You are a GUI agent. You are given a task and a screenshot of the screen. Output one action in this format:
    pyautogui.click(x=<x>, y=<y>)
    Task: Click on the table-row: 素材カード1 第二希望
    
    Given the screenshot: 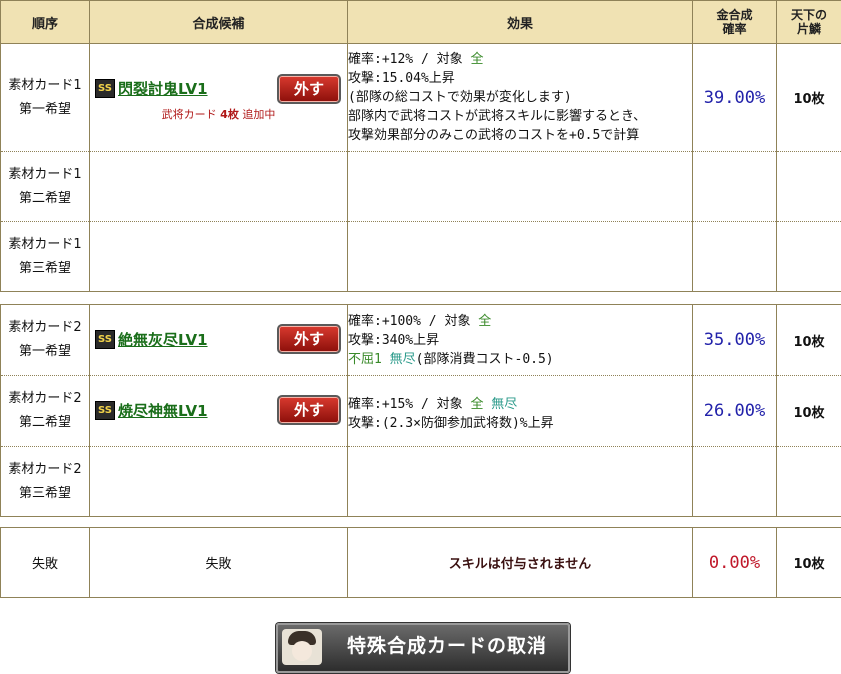 What is the action you would take?
    pyautogui.click(x=420, y=186)
    